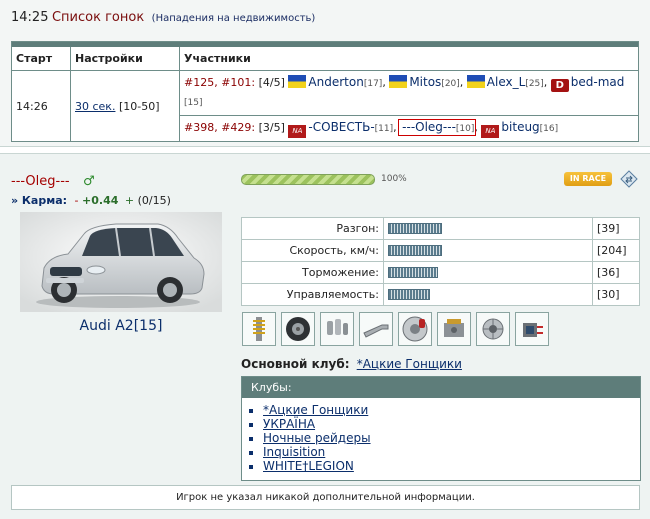 This screenshot has height=519, width=650. Describe the element at coordinates (451, 466) in the screenshot. I see `list-item: WHITE†LEGION` at that location.